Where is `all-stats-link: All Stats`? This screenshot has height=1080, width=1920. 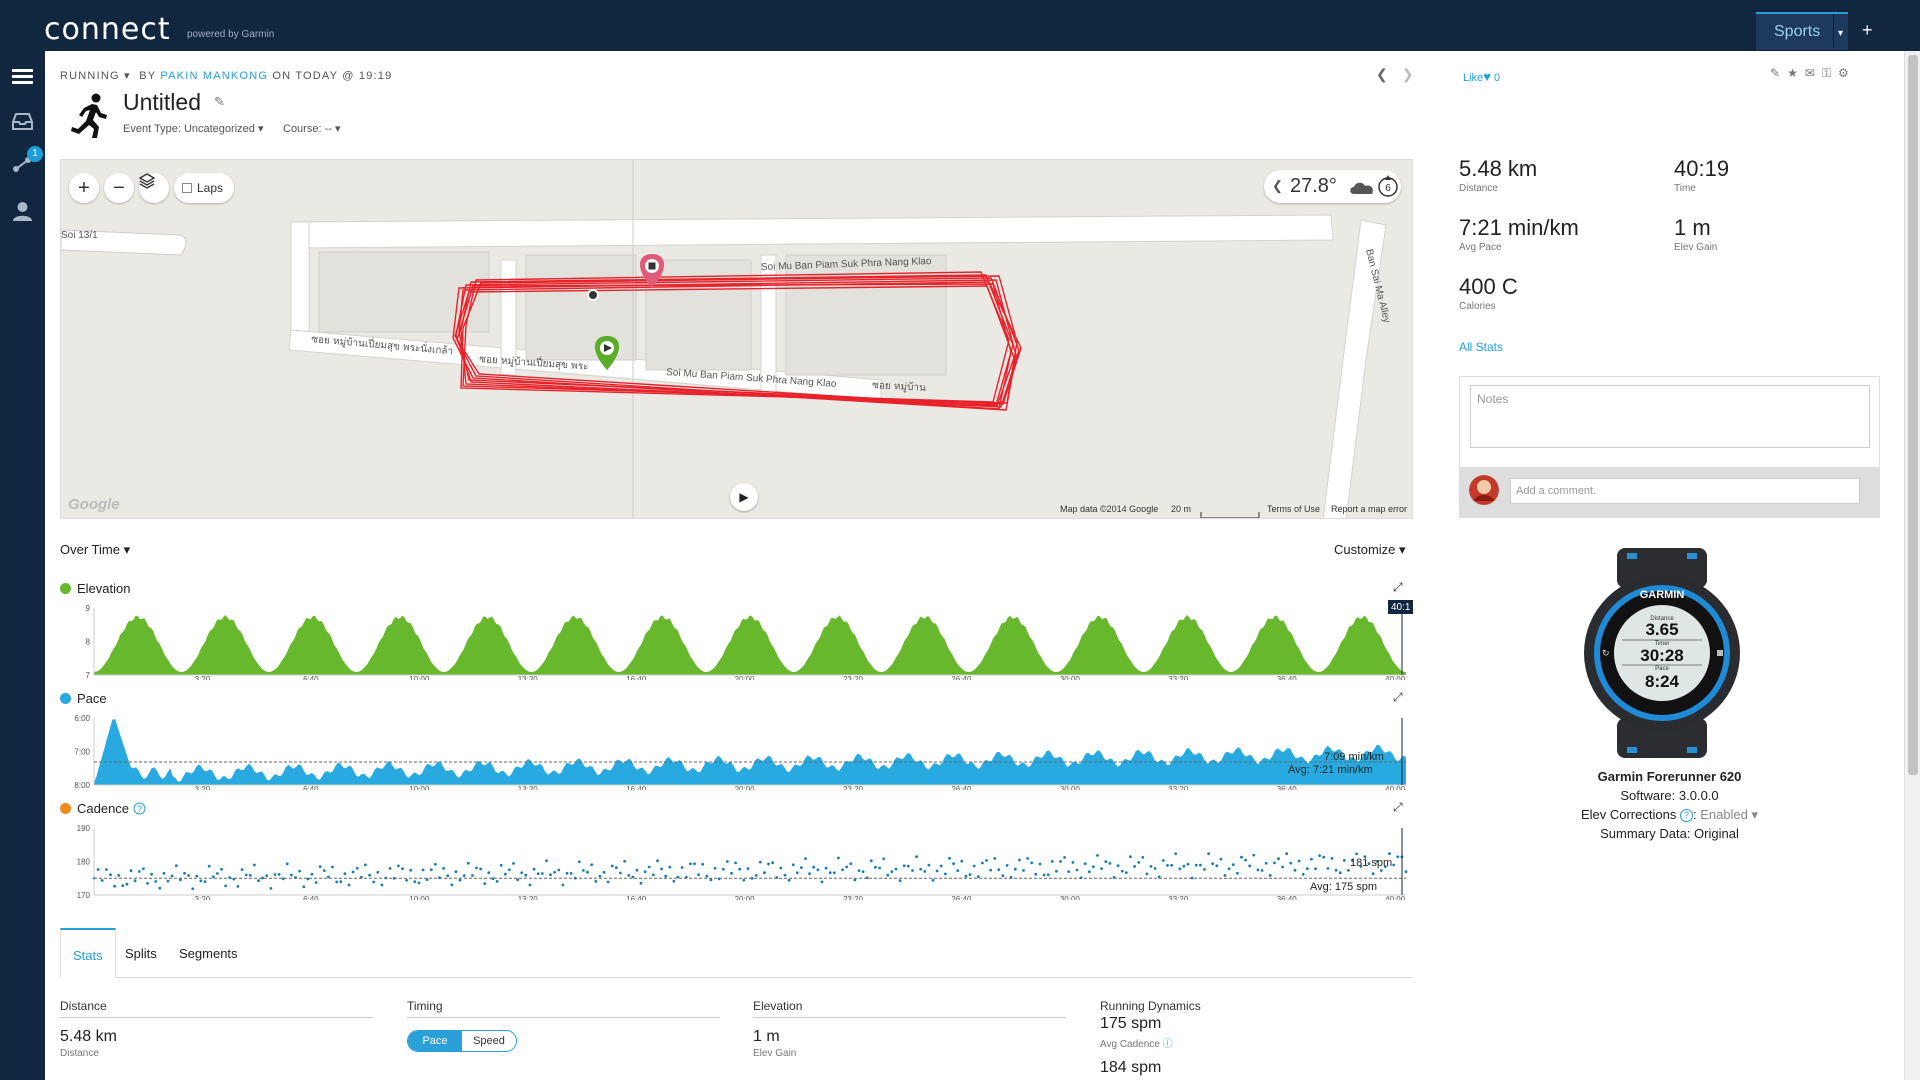
all-stats-link: All Stats is located at coordinates (1481, 347).